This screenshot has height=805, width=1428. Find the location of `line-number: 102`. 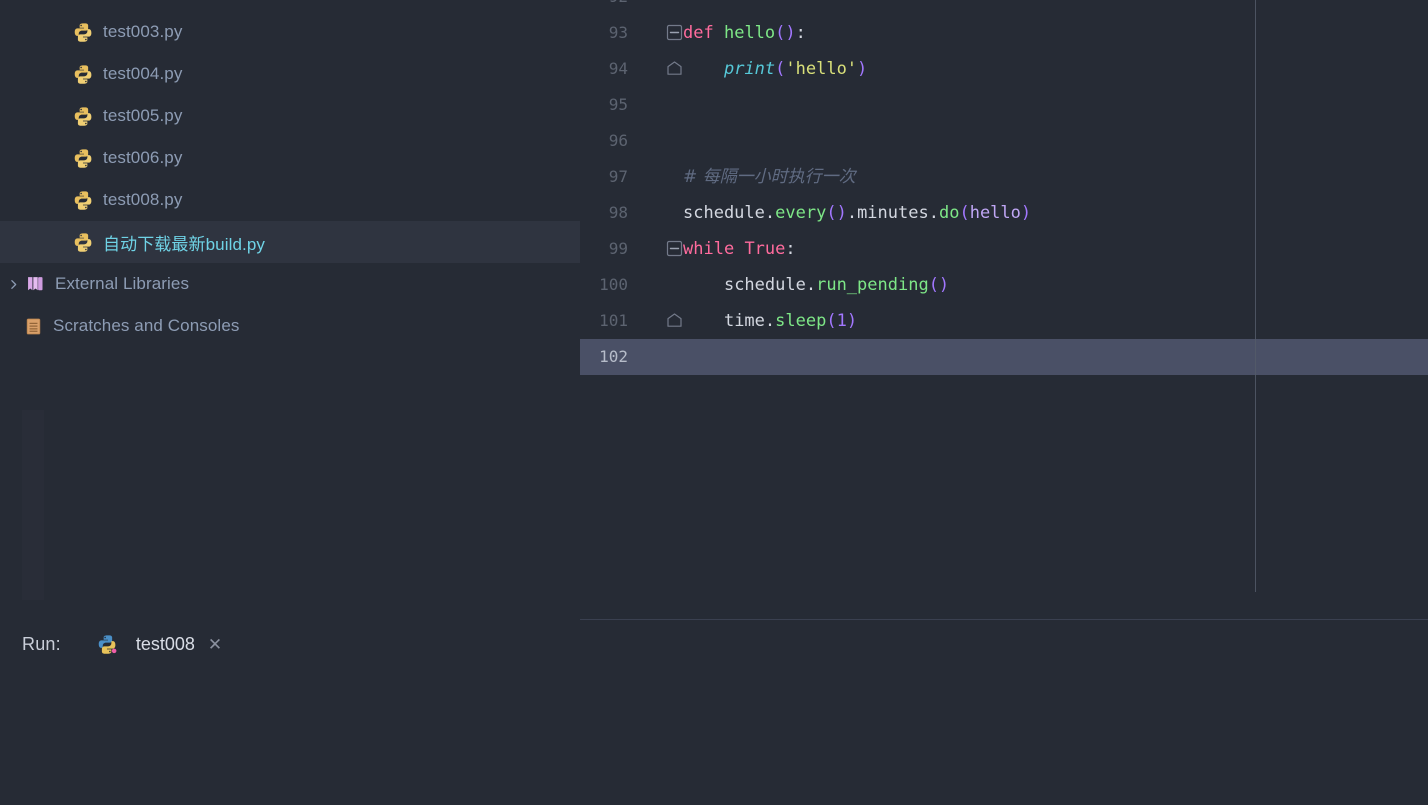

line-number: 102 is located at coordinates (613, 356).